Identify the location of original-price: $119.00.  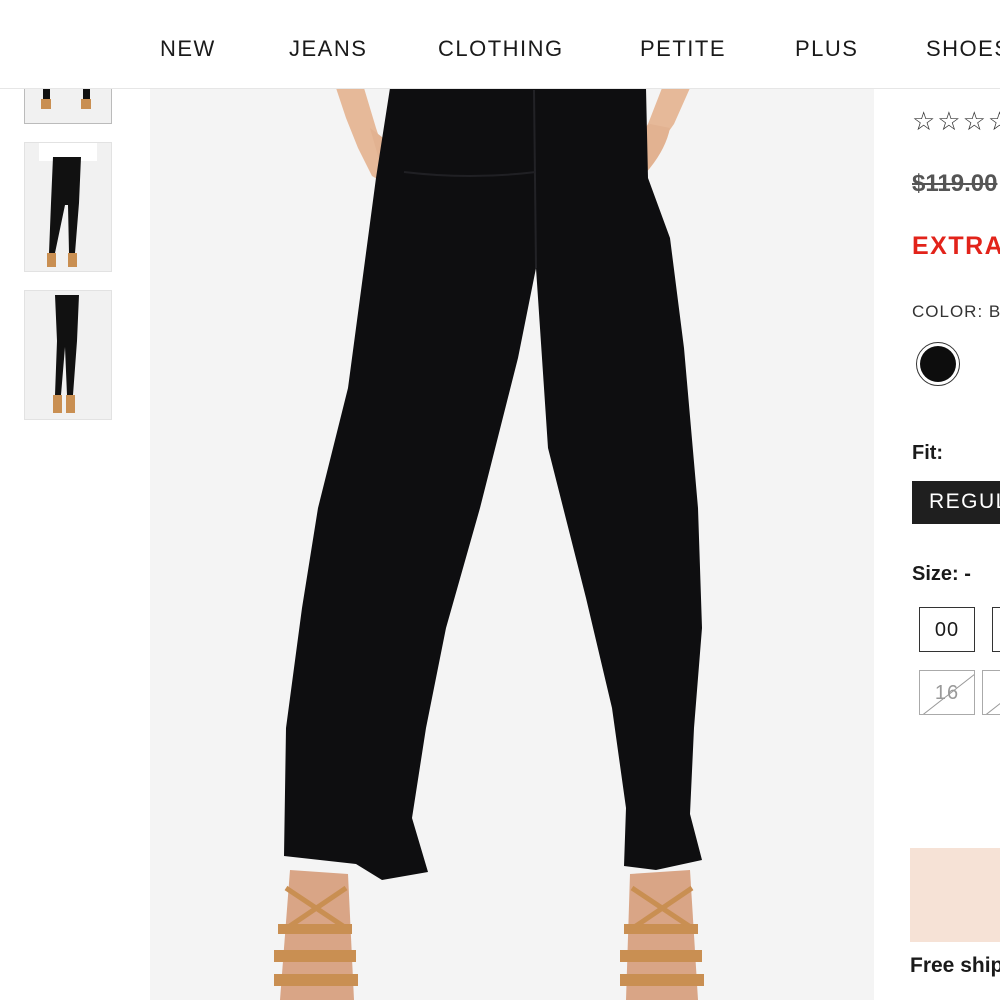
(955, 183).